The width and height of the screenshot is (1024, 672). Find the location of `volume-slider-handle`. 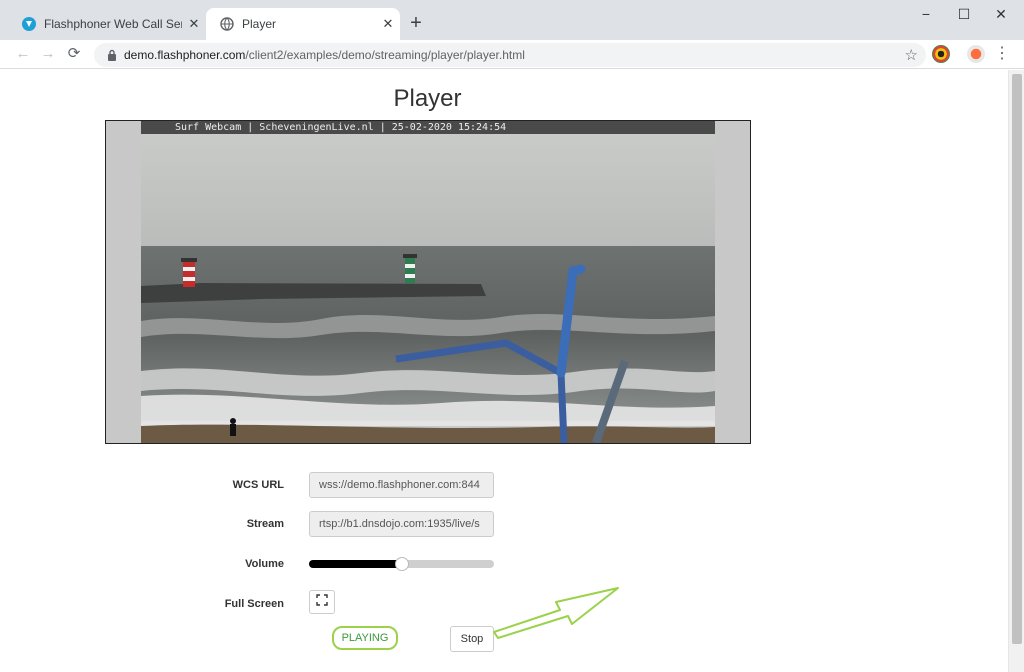

volume-slider-handle is located at coordinates (401, 564).